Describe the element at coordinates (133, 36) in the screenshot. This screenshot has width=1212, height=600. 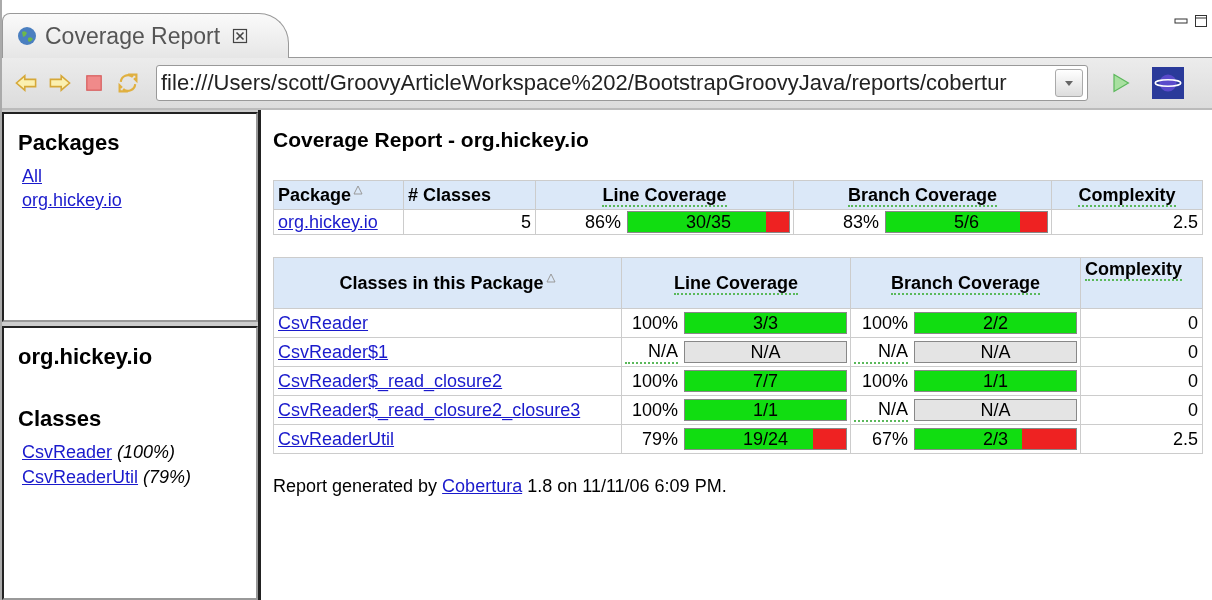
I see `tab-title: Coverage Report` at that location.